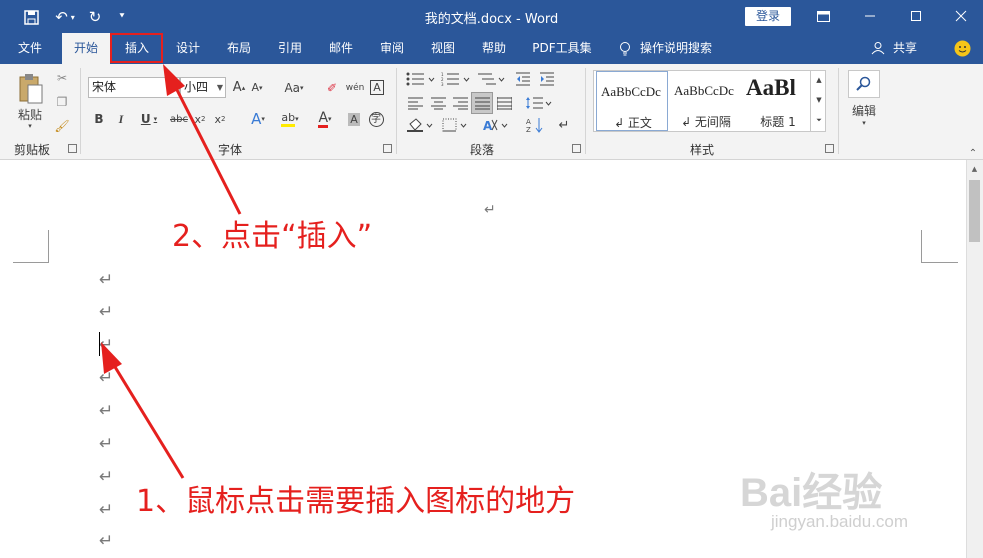  What do you see at coordinates (188, 48) in the screenshot?
I see `tab-design: 设计` at bounding box center [188, 48].